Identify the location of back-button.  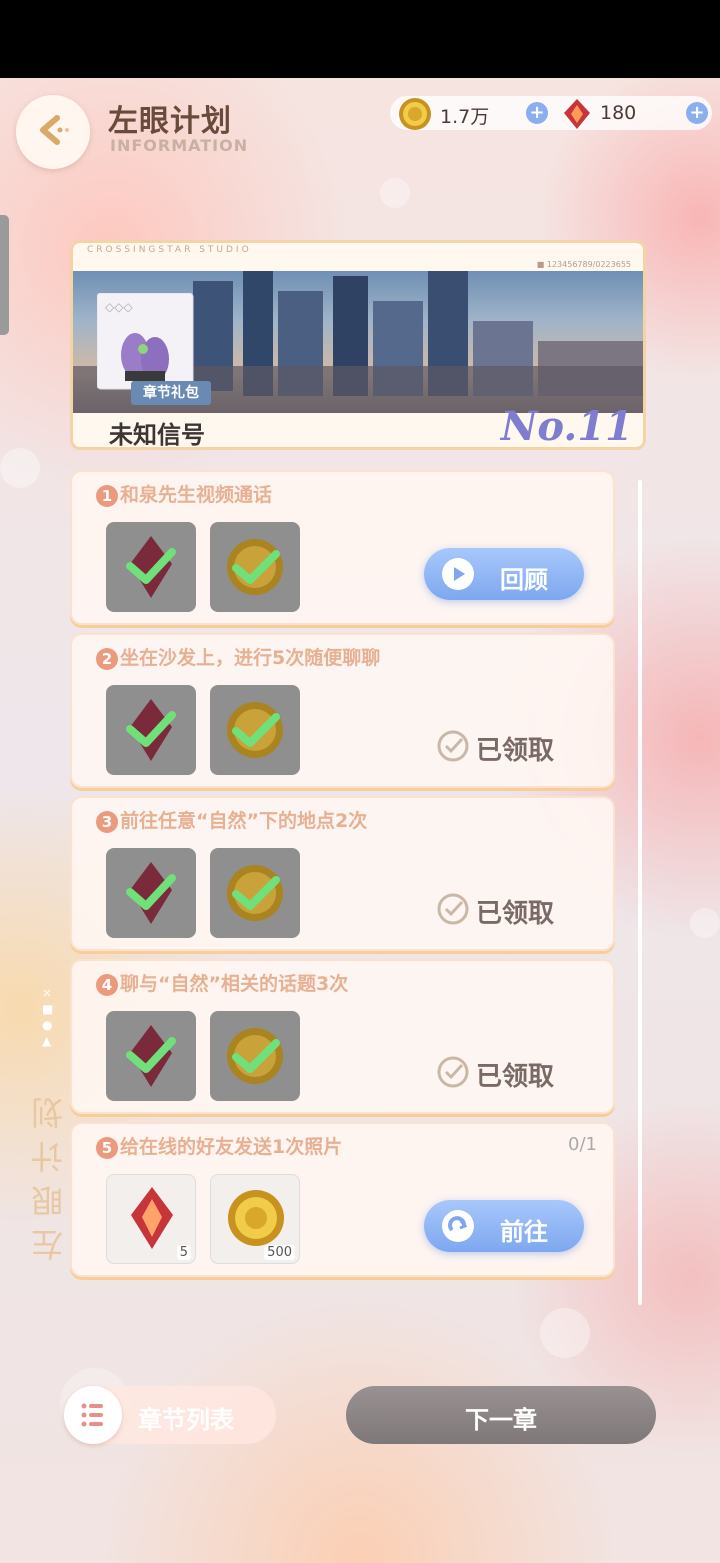
(53, 132).